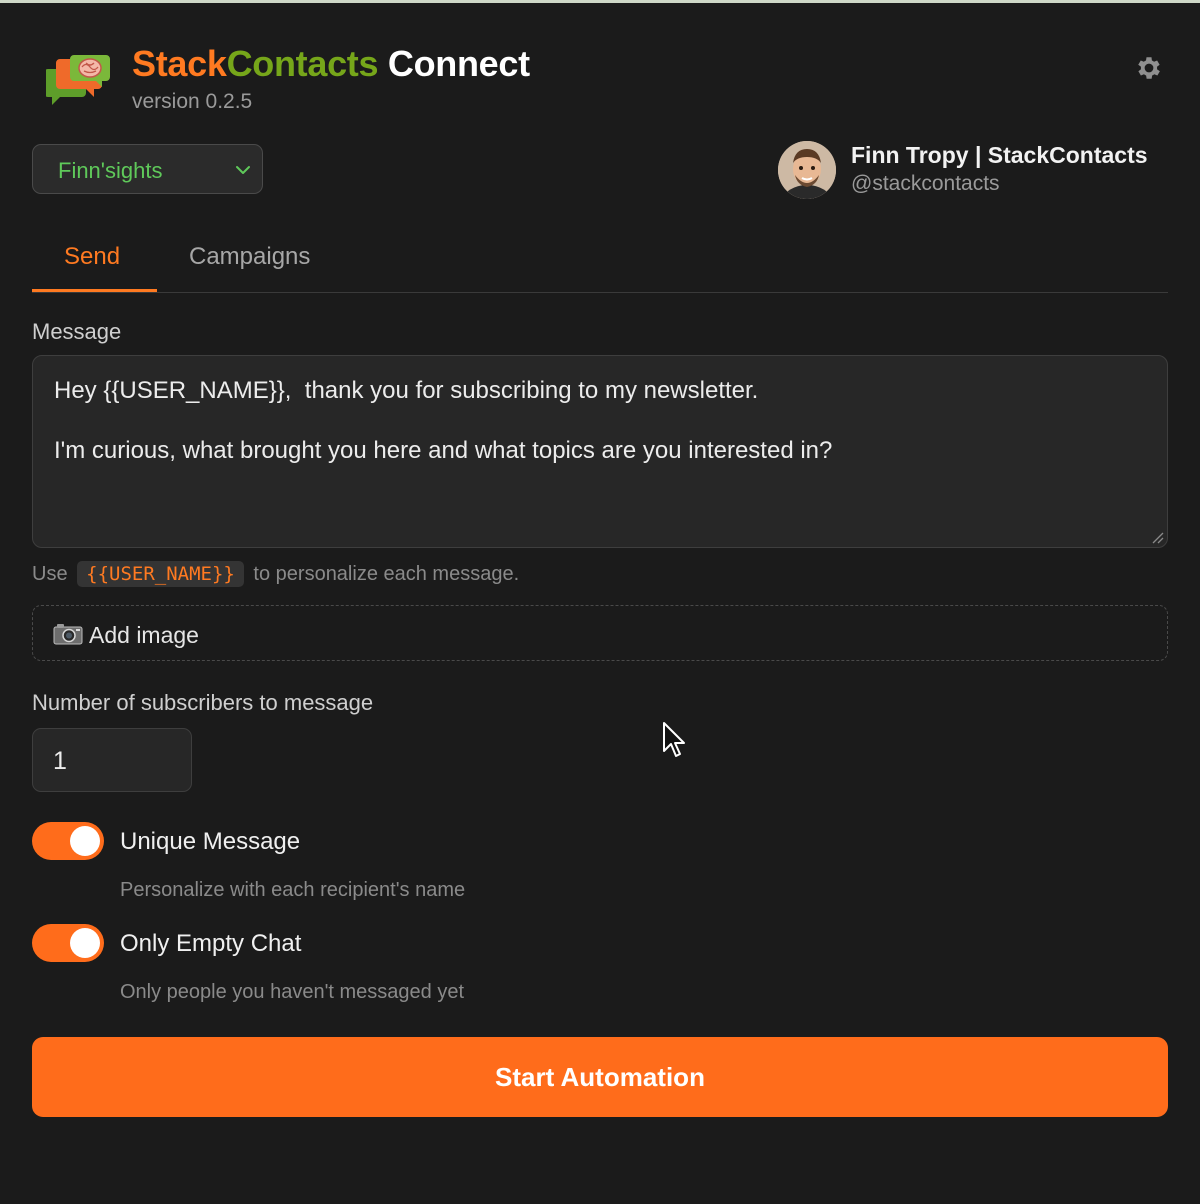  What do you see at coordinates (454, 63) in the screenshot?
I see `brand-connect: Connect` at bounding box center [454, 63].